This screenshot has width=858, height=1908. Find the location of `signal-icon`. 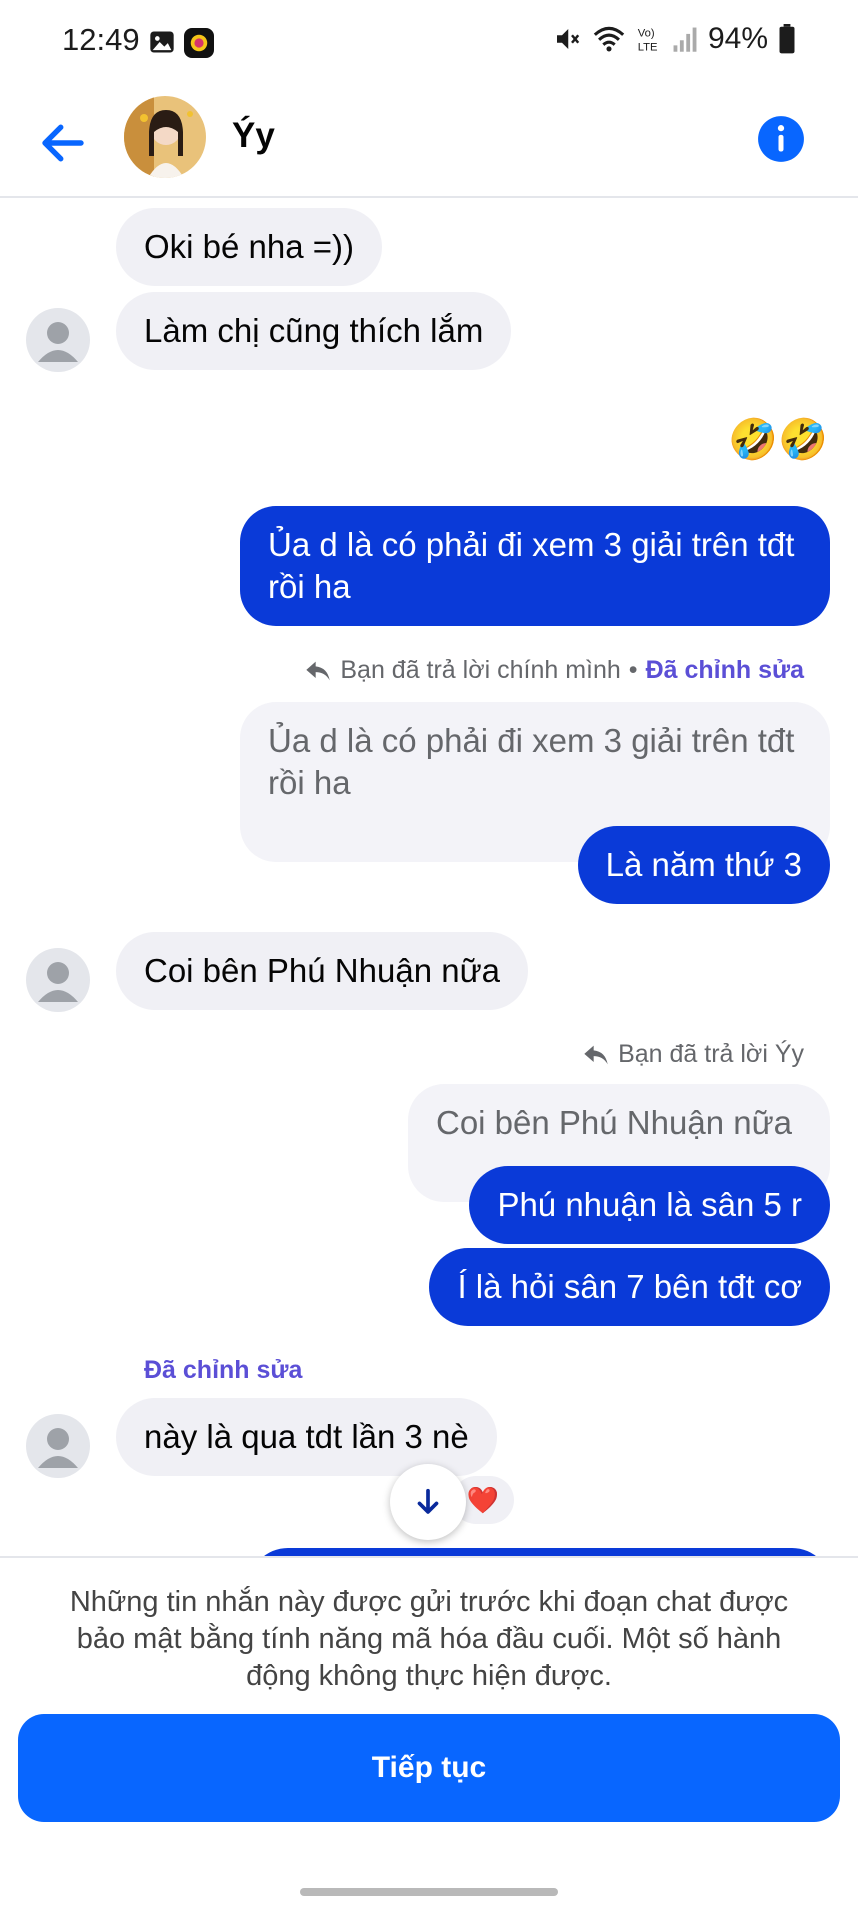

signal-icon is located at coordinates (685, 39).